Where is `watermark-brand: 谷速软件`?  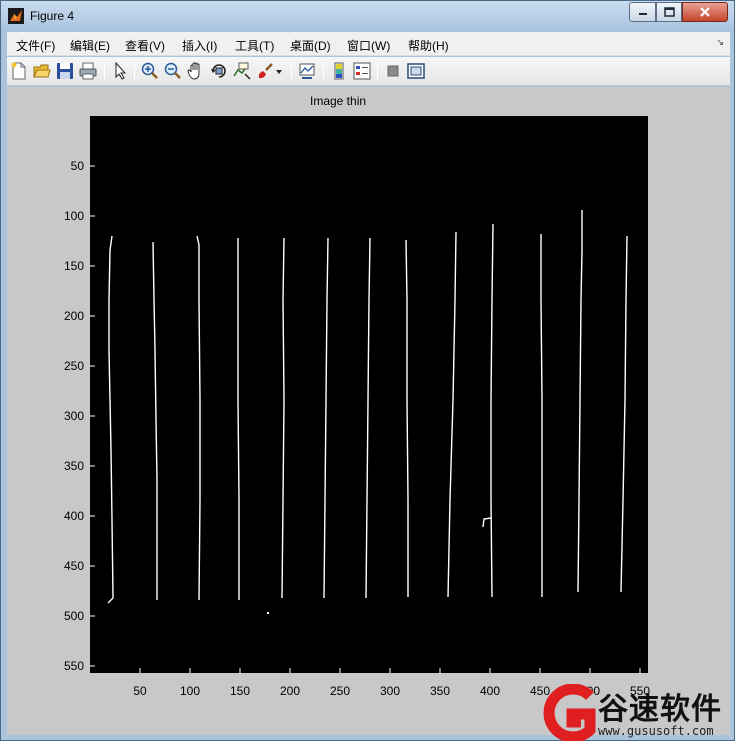
watermark-brand: 谷速软件 is located at coordinates (660, 709).